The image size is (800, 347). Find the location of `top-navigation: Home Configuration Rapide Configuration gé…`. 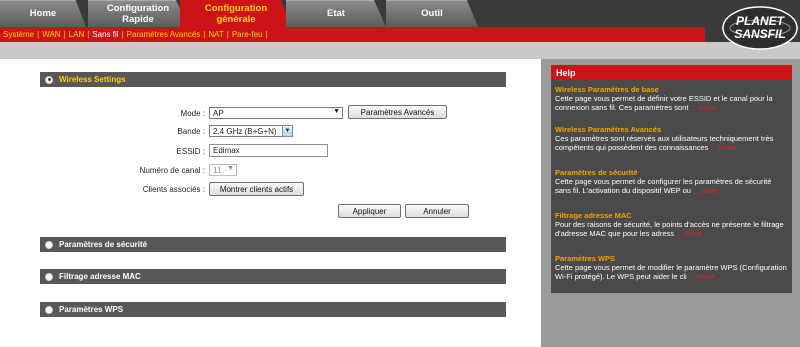

top-navigation: Home Configuration Rapide Configuration gé… is located at coordinates (400, 13).